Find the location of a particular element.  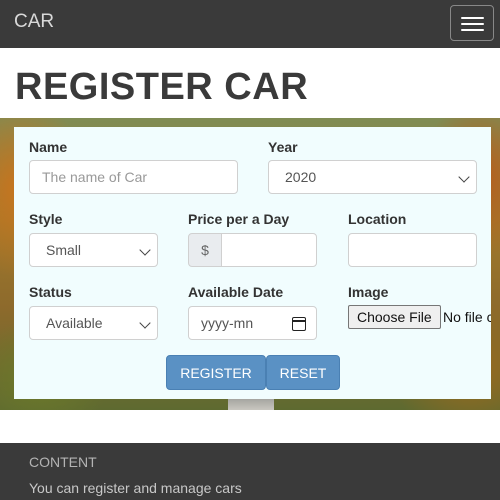

footer-title: CONTENT is located at coordinates (63, 462).